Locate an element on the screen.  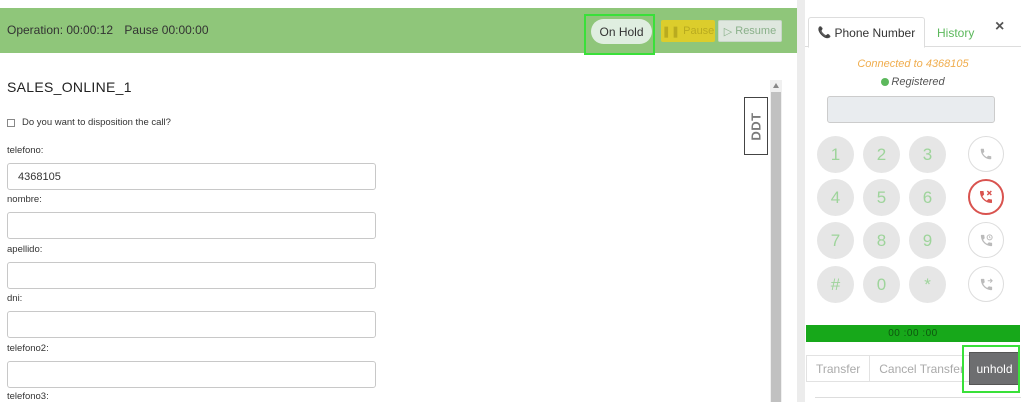
call-icon is located at coordinates (986, 154).